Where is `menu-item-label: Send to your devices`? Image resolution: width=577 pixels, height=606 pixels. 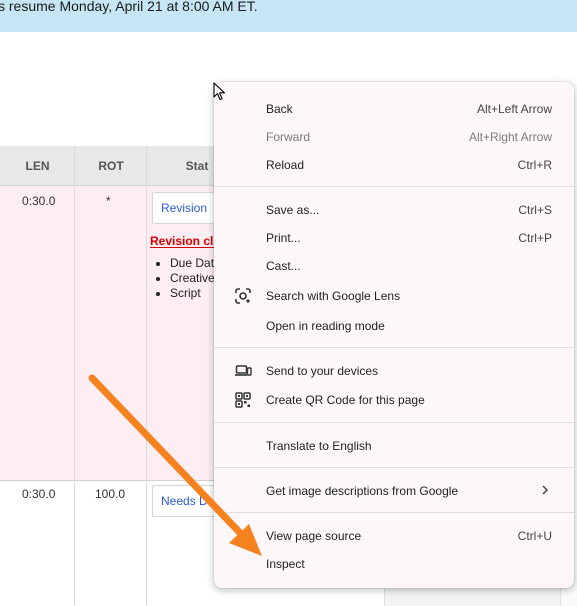
menu-item-label: Send to your devices is located at coordinates (322, 371).